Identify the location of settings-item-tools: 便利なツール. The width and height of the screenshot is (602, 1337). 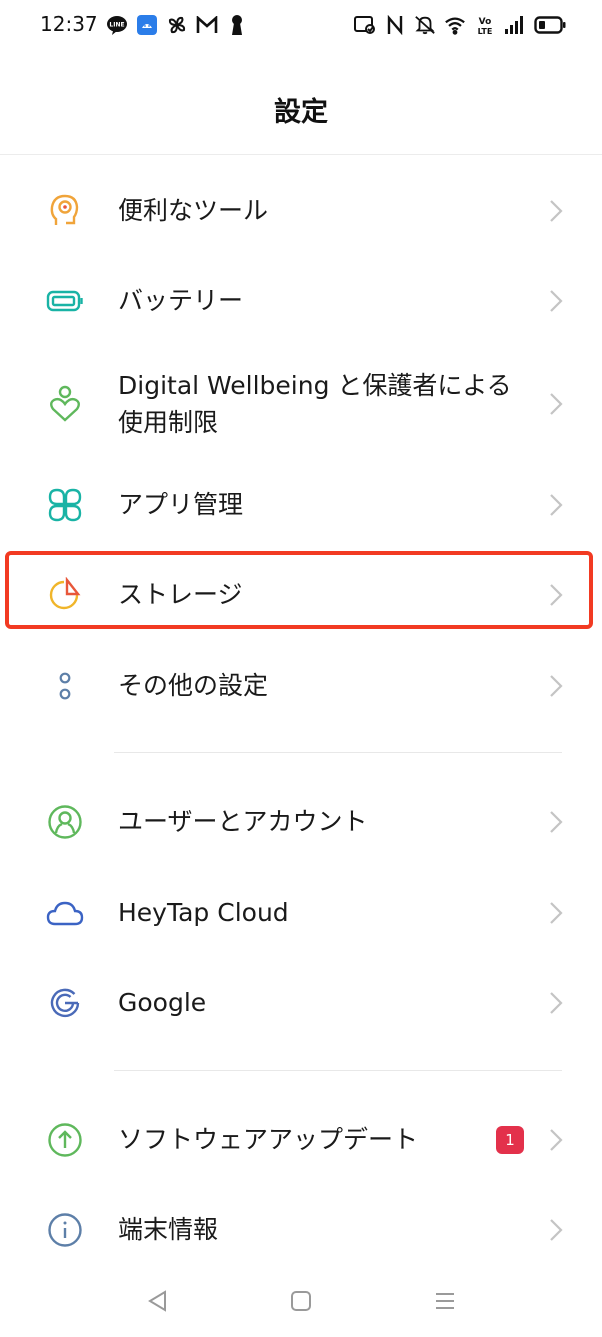
(301, 211).